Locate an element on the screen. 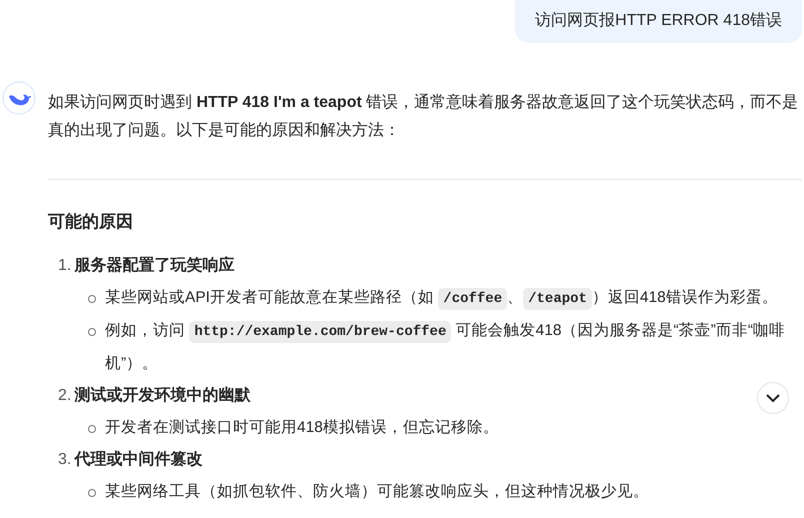  item-title: 代理或中间件篡改 is located at coordinates (138, 460).